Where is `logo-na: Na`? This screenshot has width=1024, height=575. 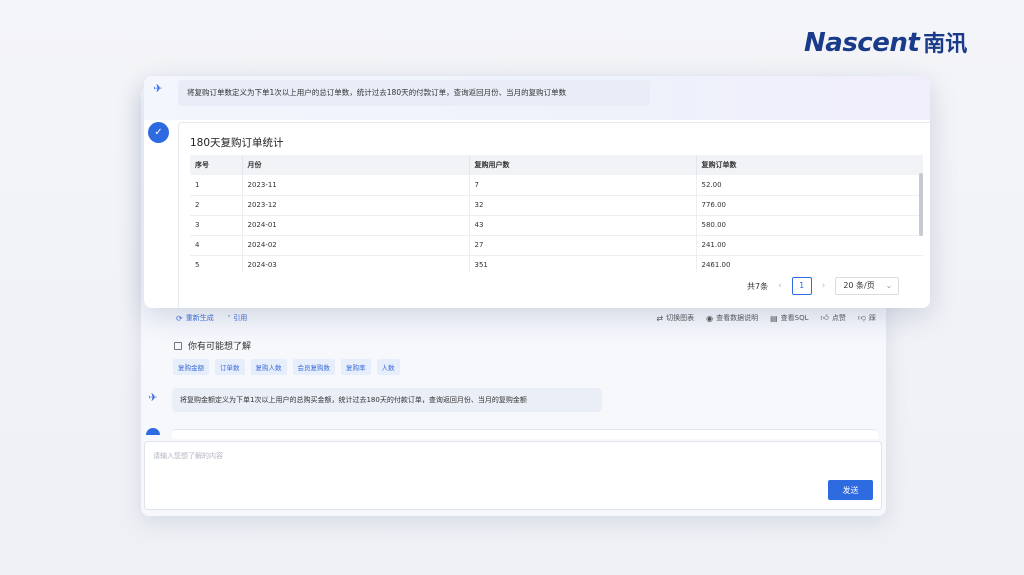
logo-na: Na is located at coordinates (823, 43).